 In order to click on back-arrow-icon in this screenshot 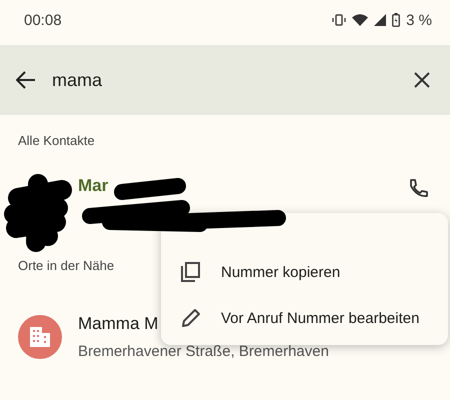, I will do `click(26, 80)`.